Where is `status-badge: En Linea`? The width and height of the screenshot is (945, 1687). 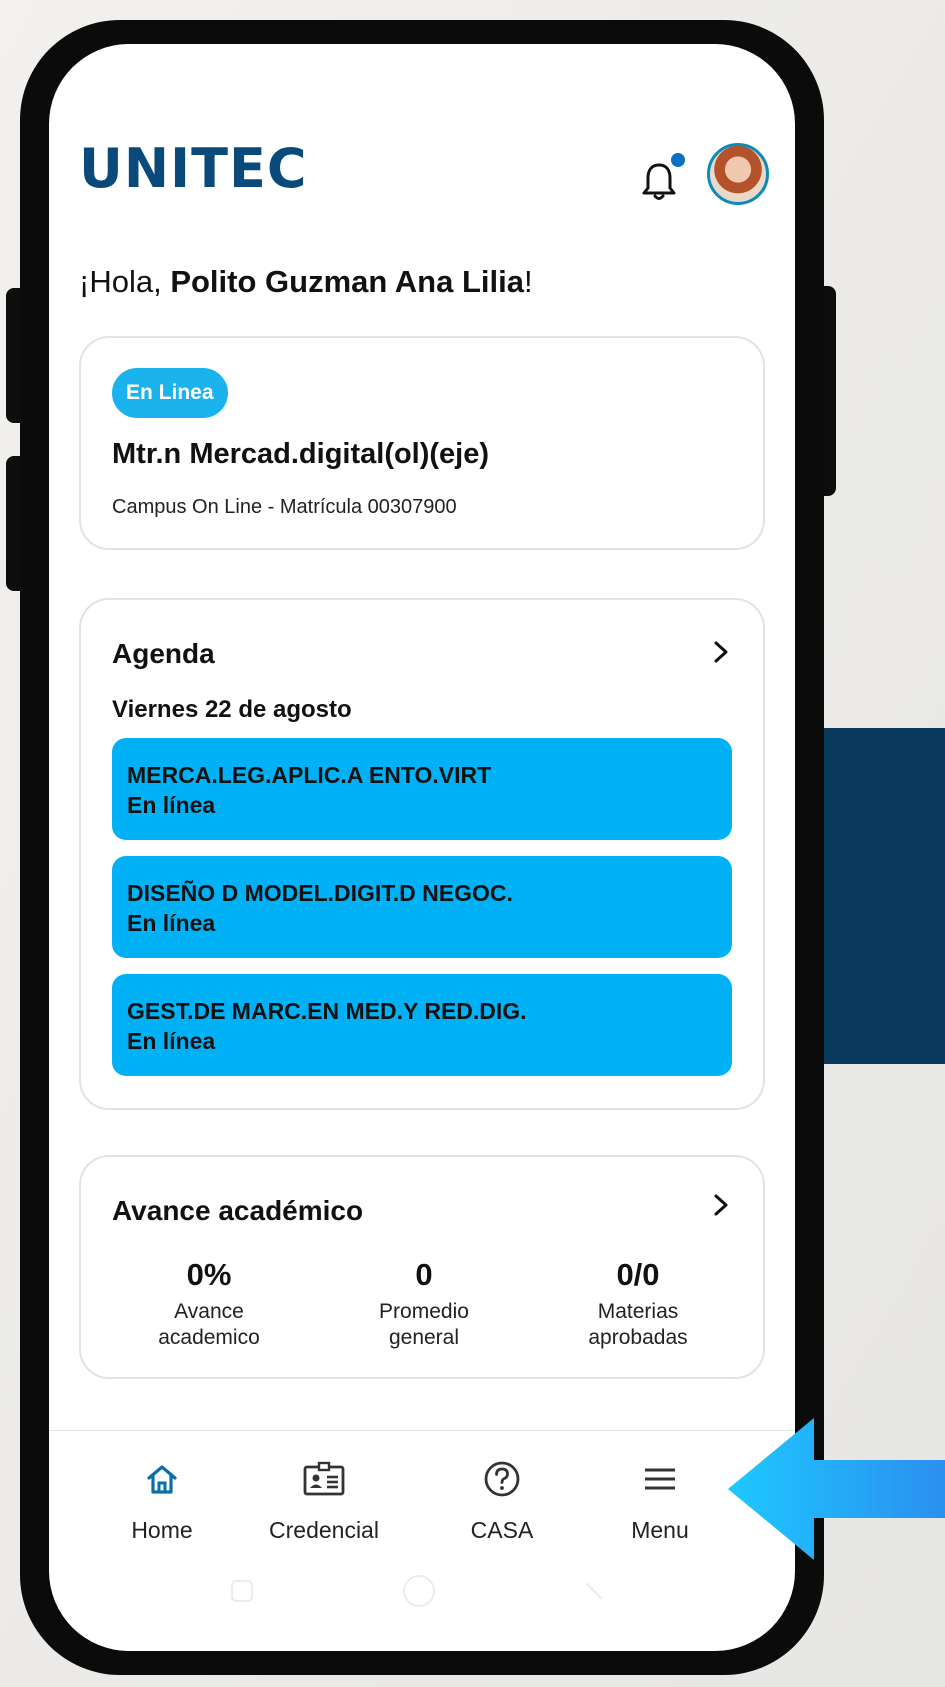
status-badge: En Linea is located at coordinates (170, 393).